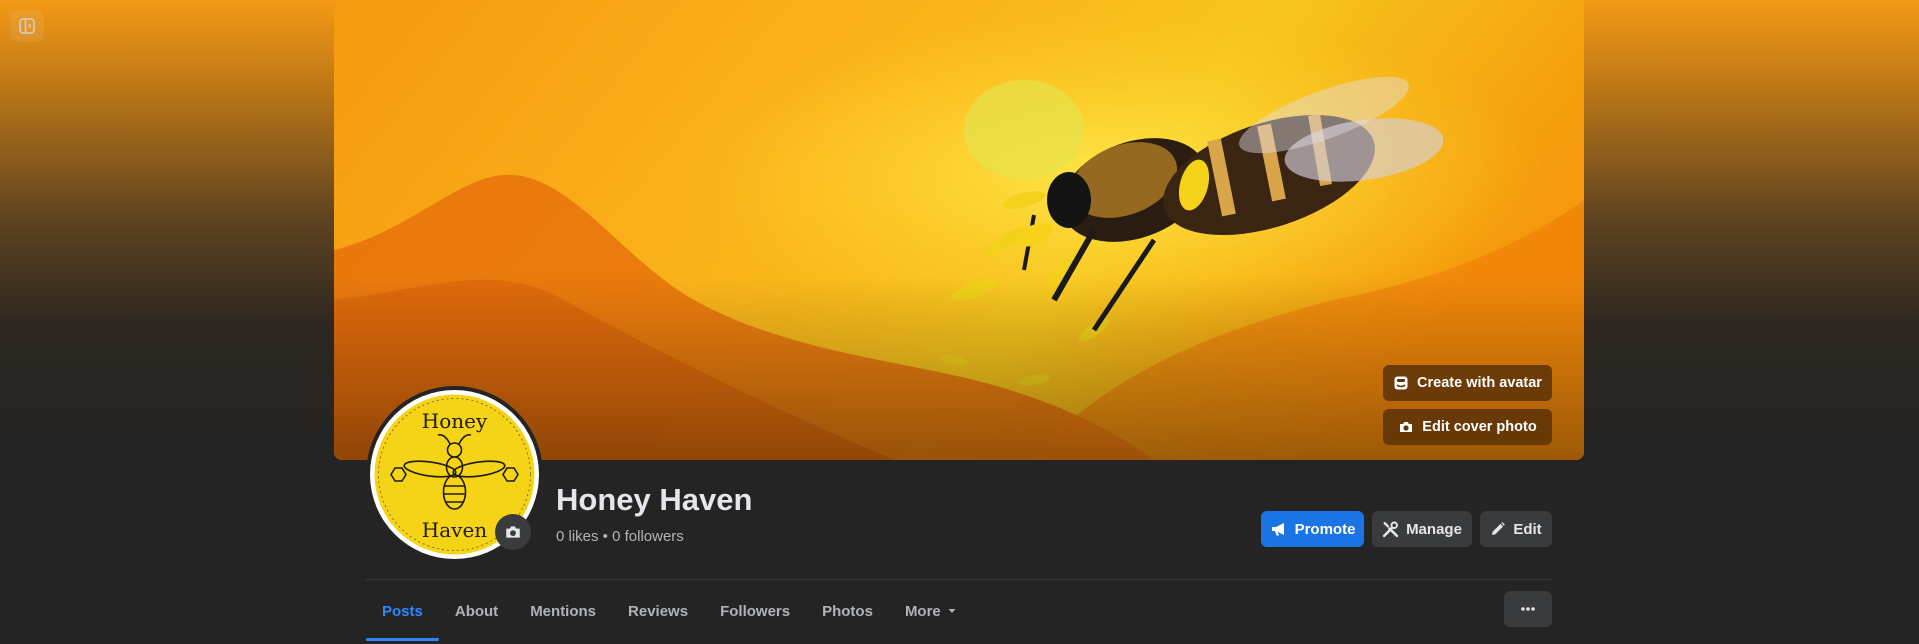 This screenshot has height=644, width=1919. I want to click on logo-text-bottom: Haven, so click(455, 530).